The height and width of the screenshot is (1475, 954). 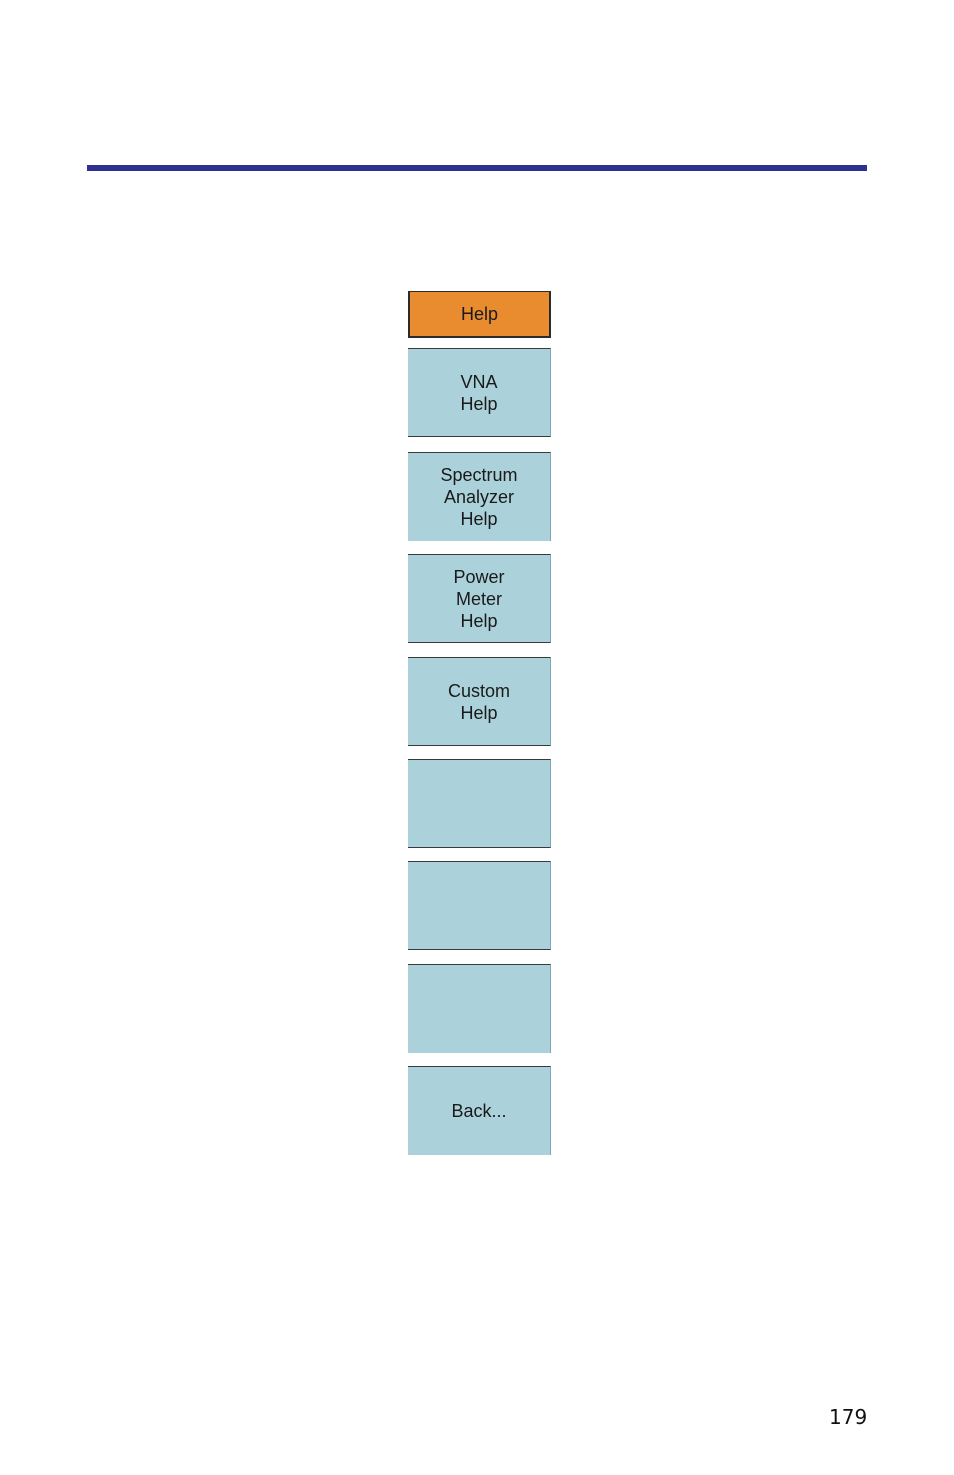 I want to click on page-number: 179, so click(x=848, y=1417).